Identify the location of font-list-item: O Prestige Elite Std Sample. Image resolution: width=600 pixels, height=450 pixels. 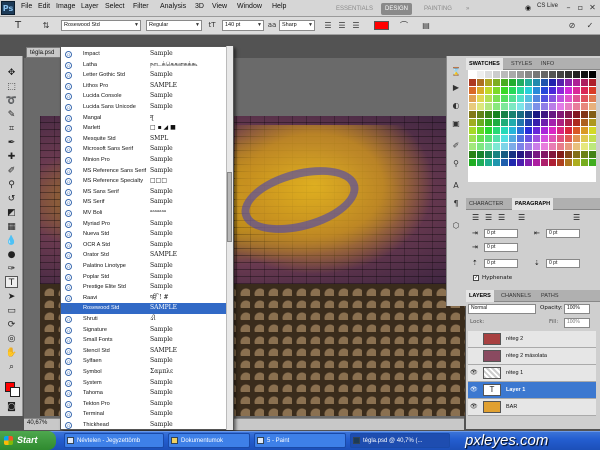
(144, 287).